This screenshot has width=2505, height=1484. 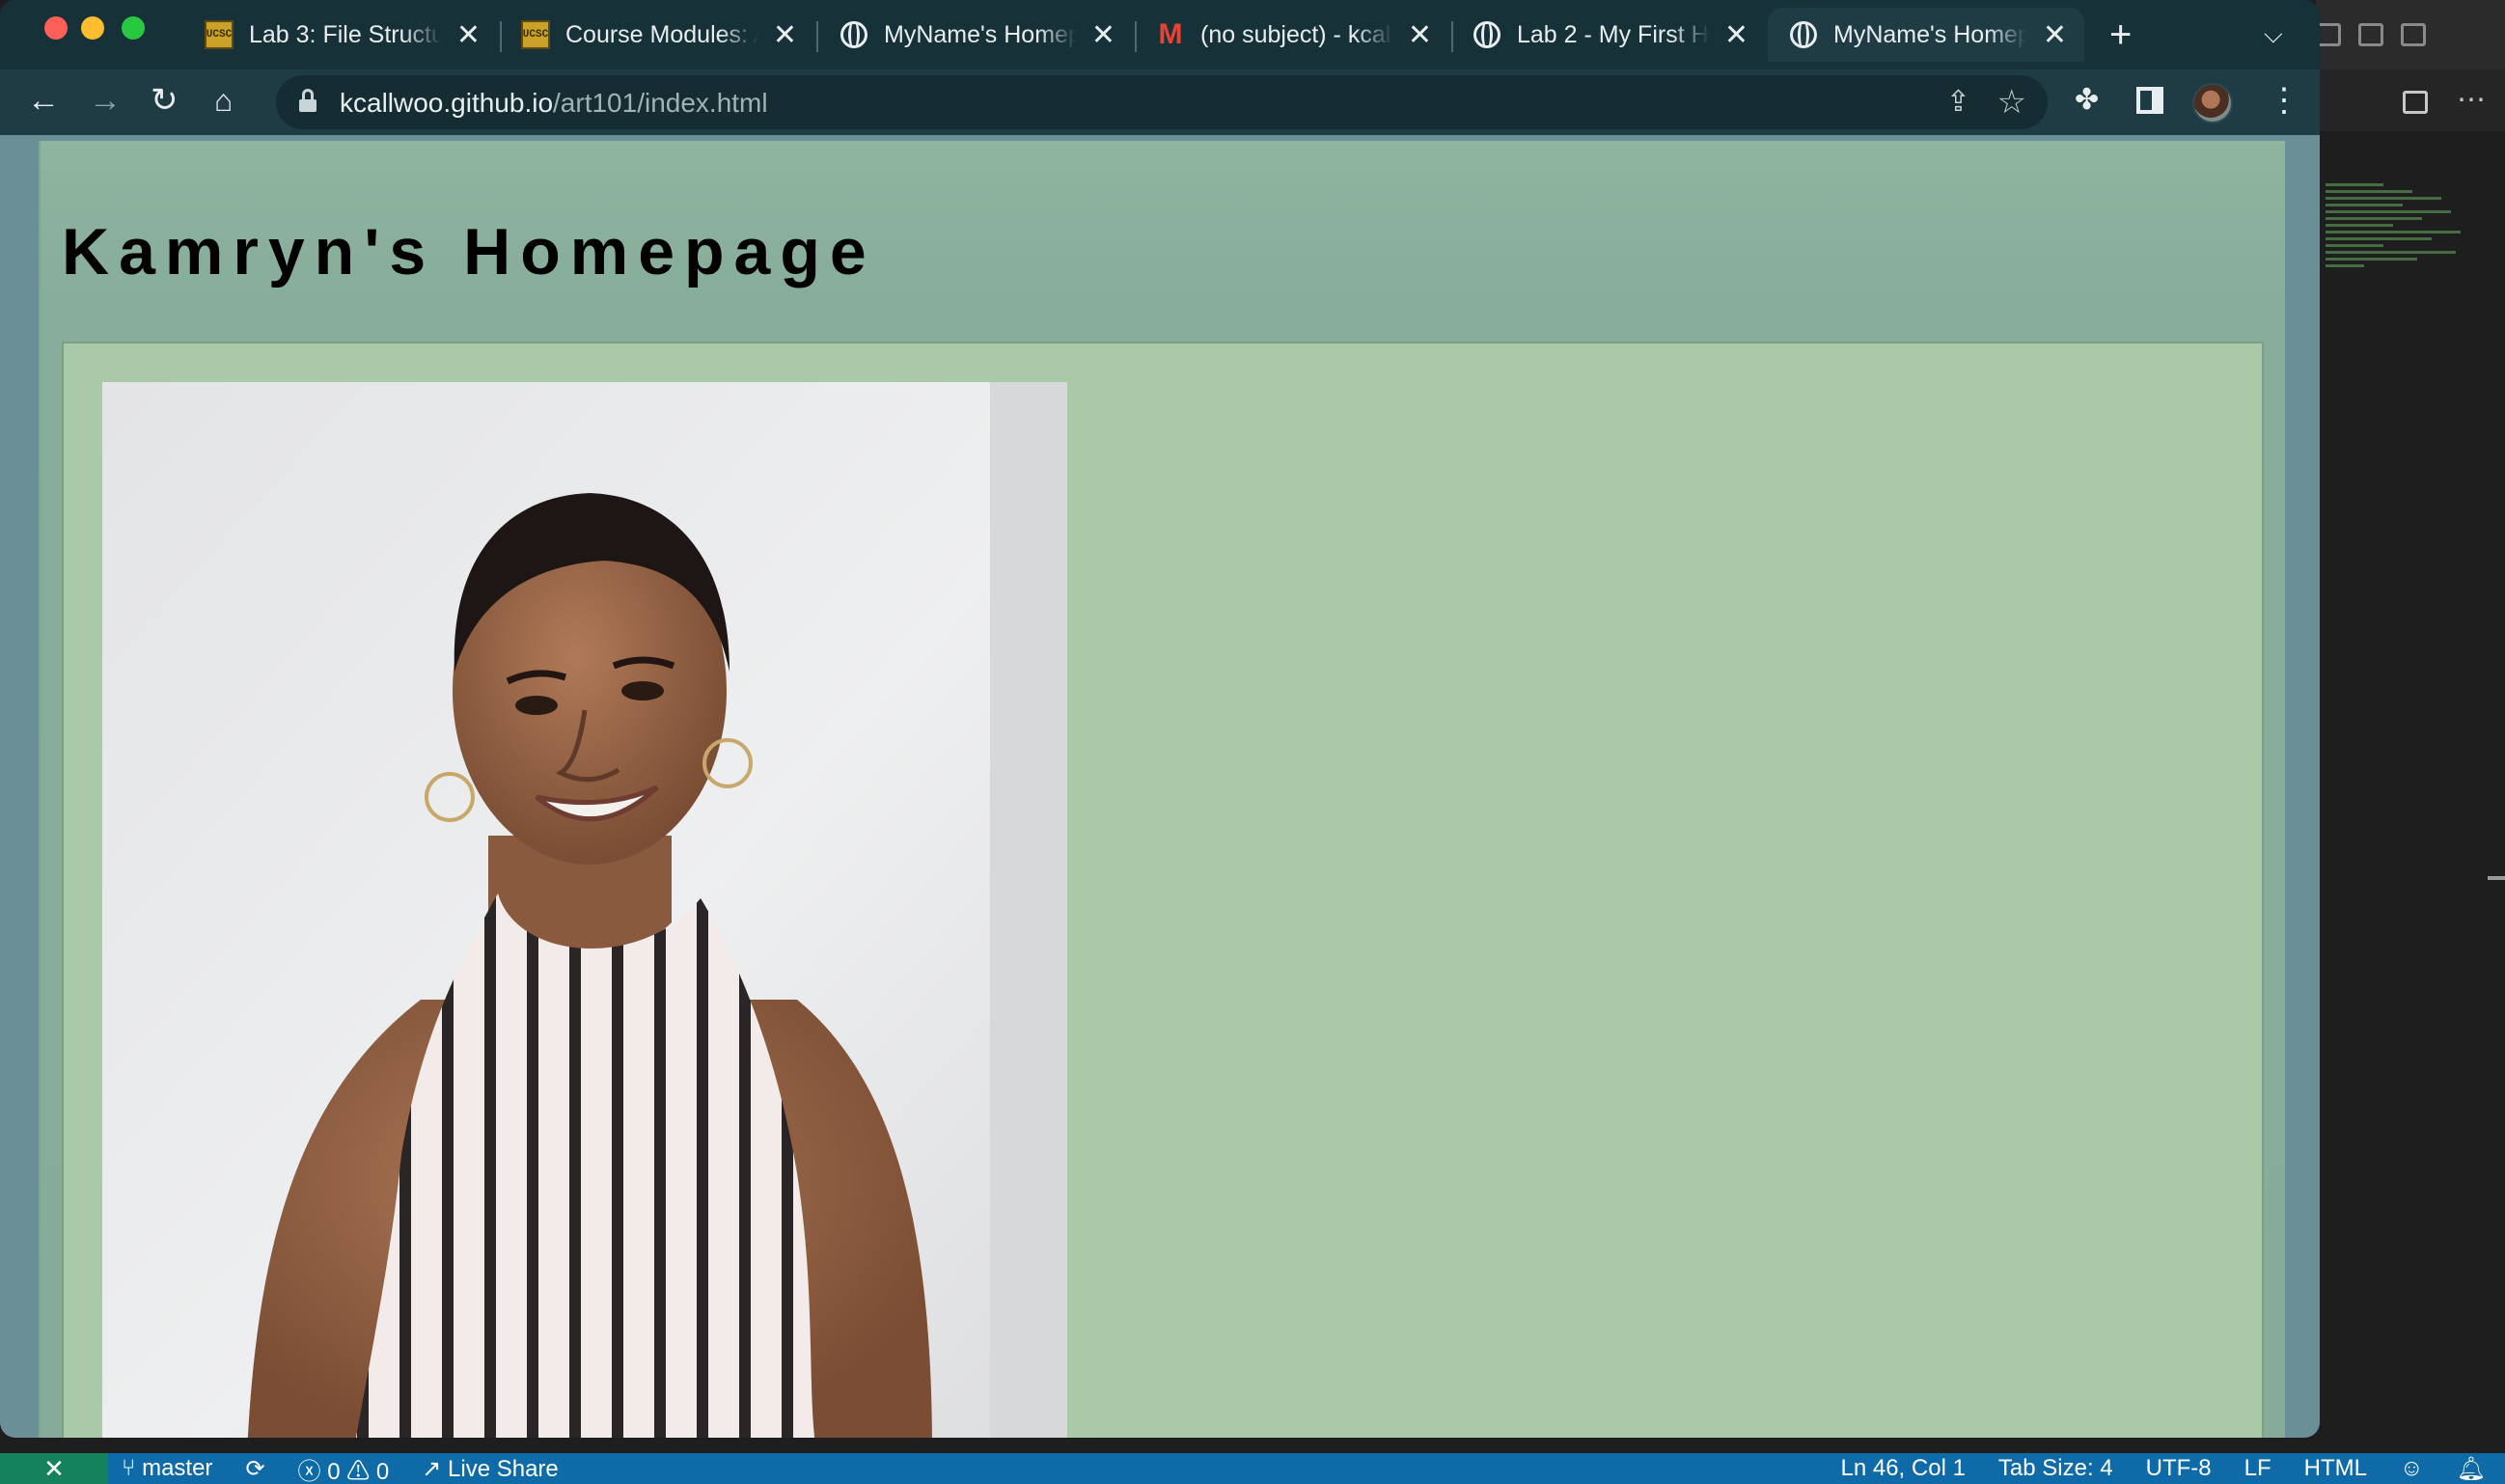 What do you see at coordinates (1613, 34) in the screenshot?
I see `tab-title: Lab 2 - My First HTML` at bounding box center [1613, 34].